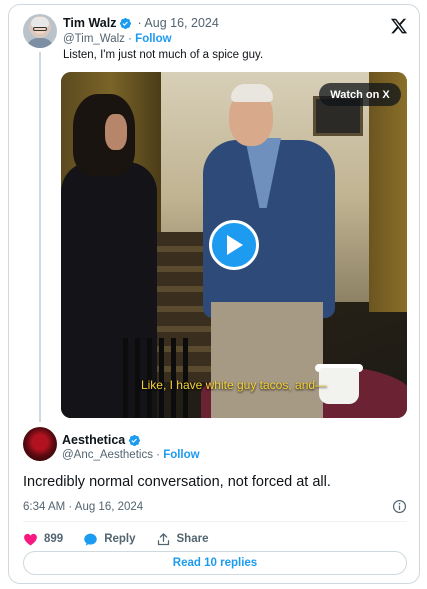  What do you see at coordinates (181, 455) in the screenshot?
I see `follow-button: Follow` at bounding box center [181, 455].